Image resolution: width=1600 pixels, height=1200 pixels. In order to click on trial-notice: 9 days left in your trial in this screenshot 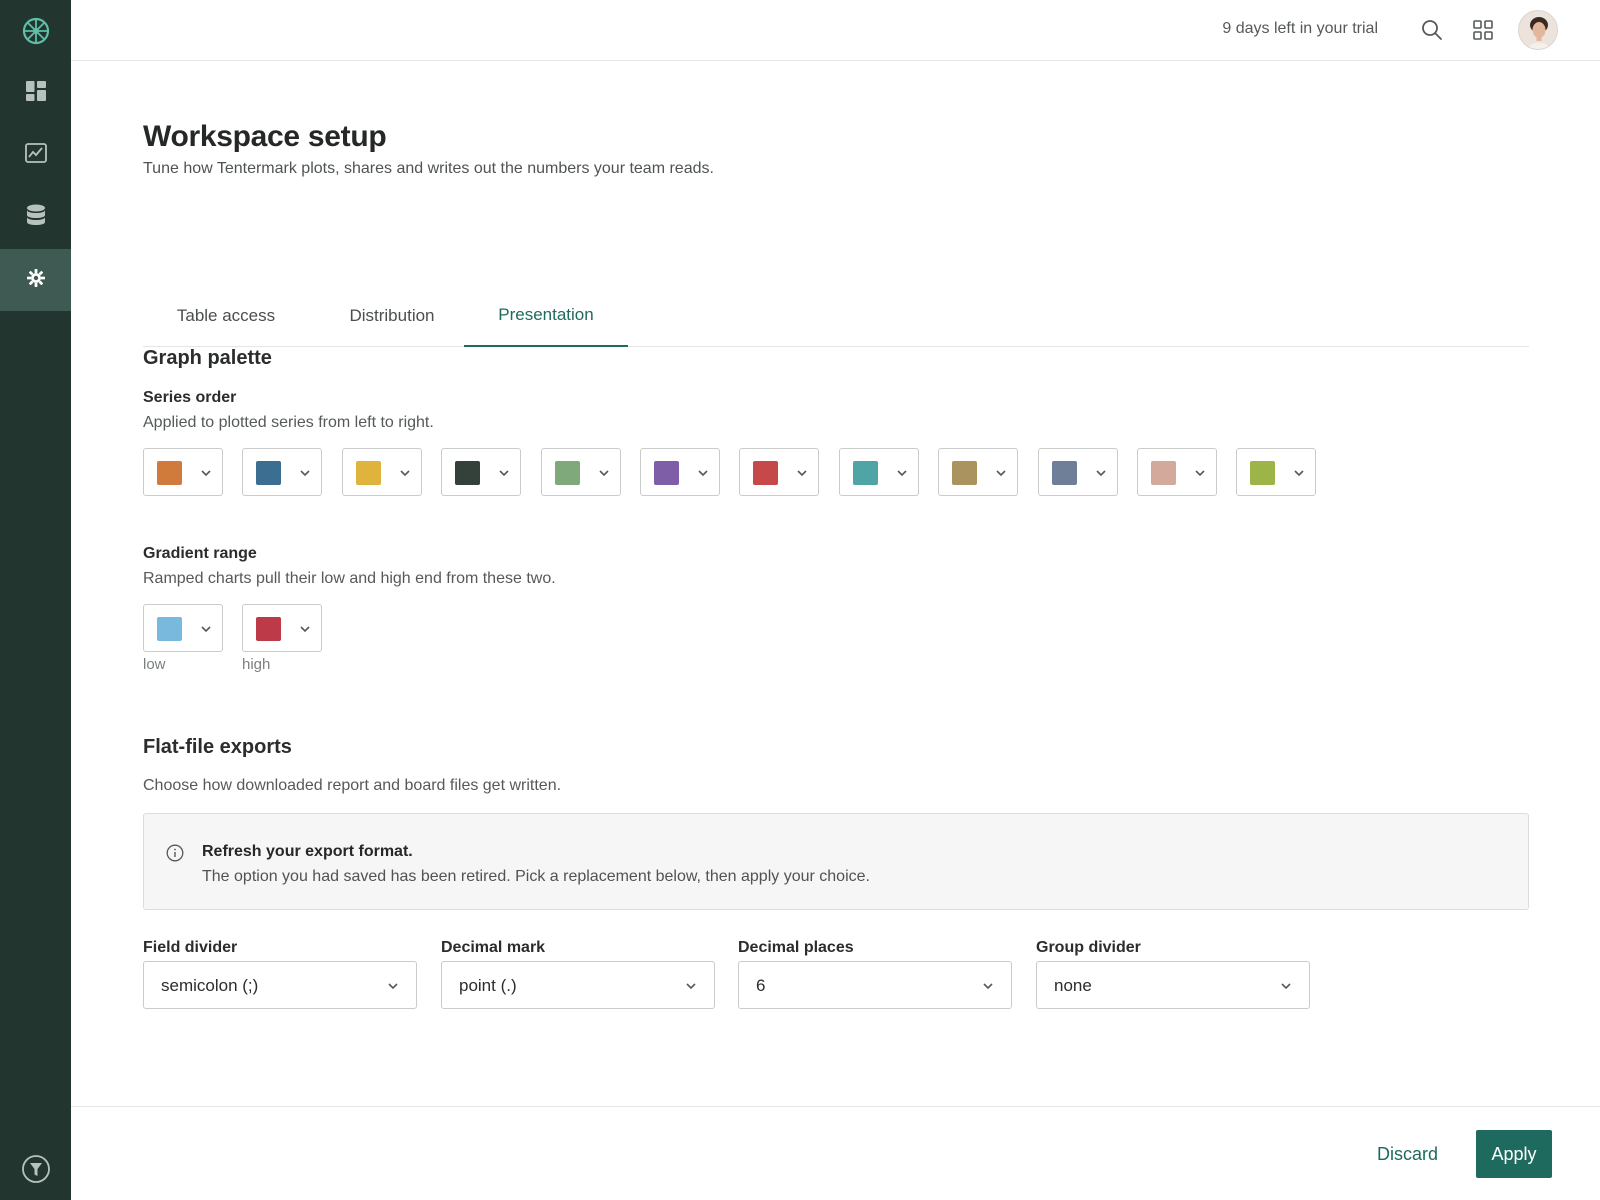, I will do `click(1300, 29)`.